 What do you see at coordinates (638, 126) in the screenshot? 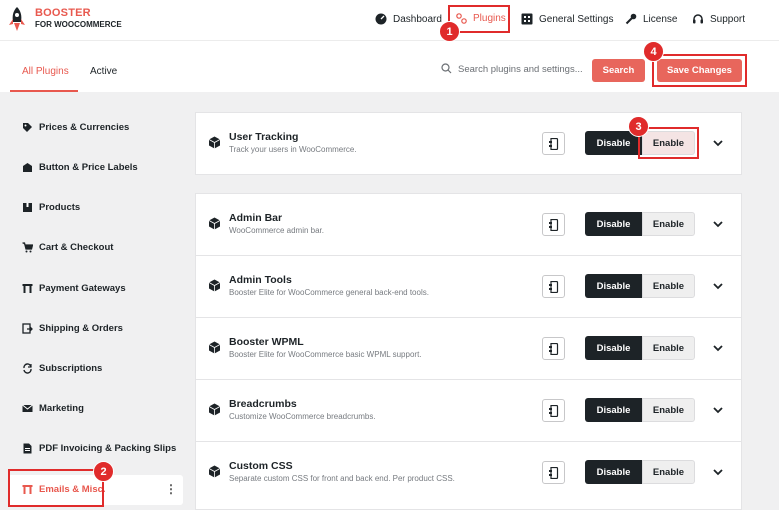
I see `step-marker-3: 3` at bounding box center [638, 126].